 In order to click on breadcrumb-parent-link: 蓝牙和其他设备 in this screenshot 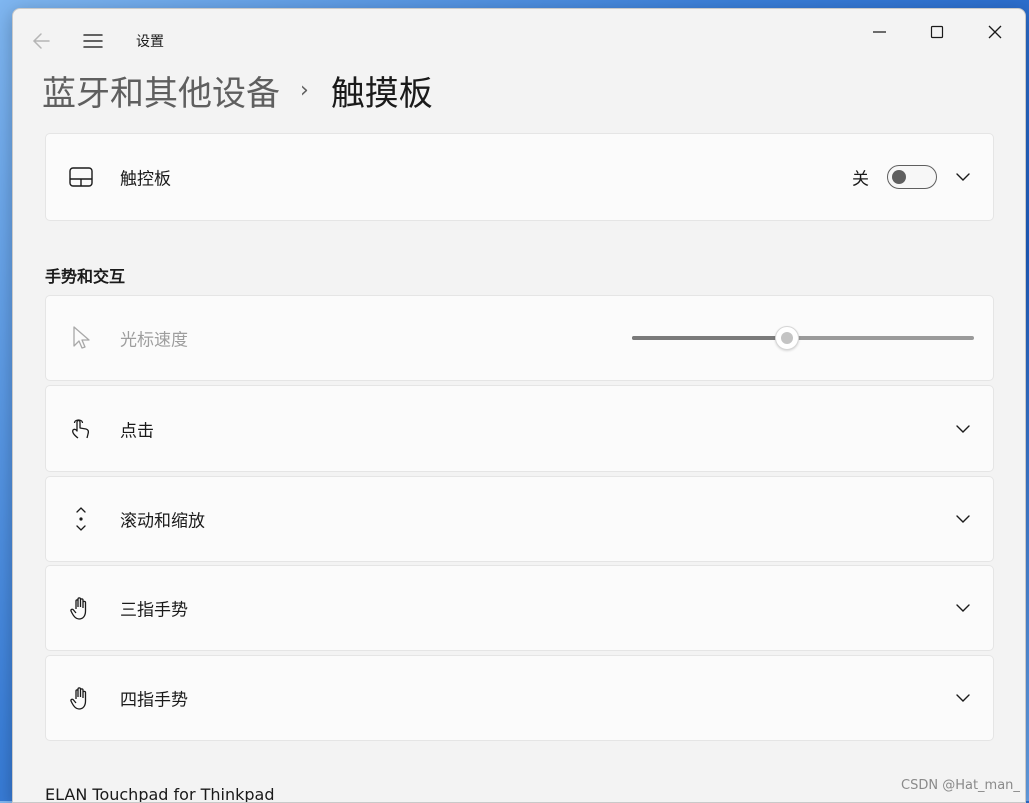, I will do `click(161, 90)`.